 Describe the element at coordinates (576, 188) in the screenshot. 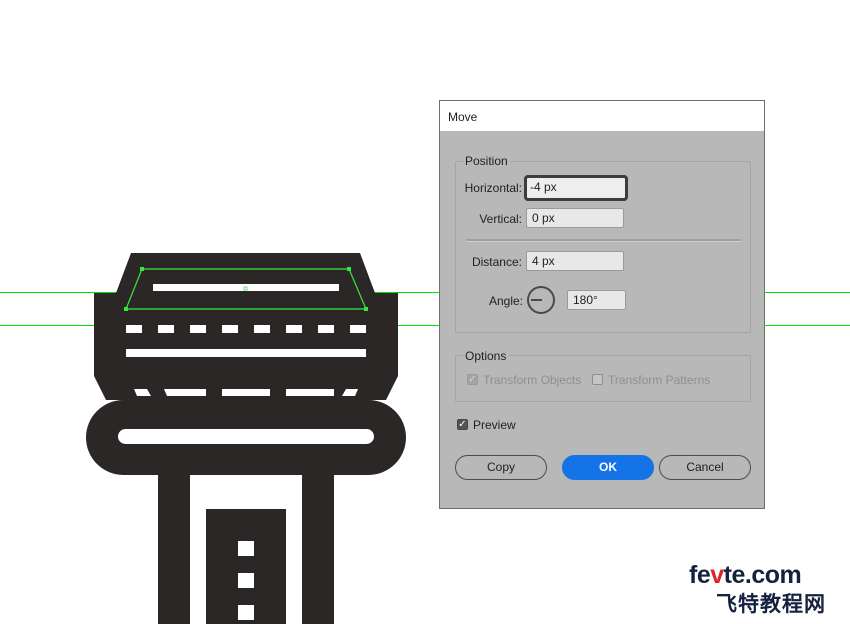

I see `horizontal-input: -4 px` at that location.